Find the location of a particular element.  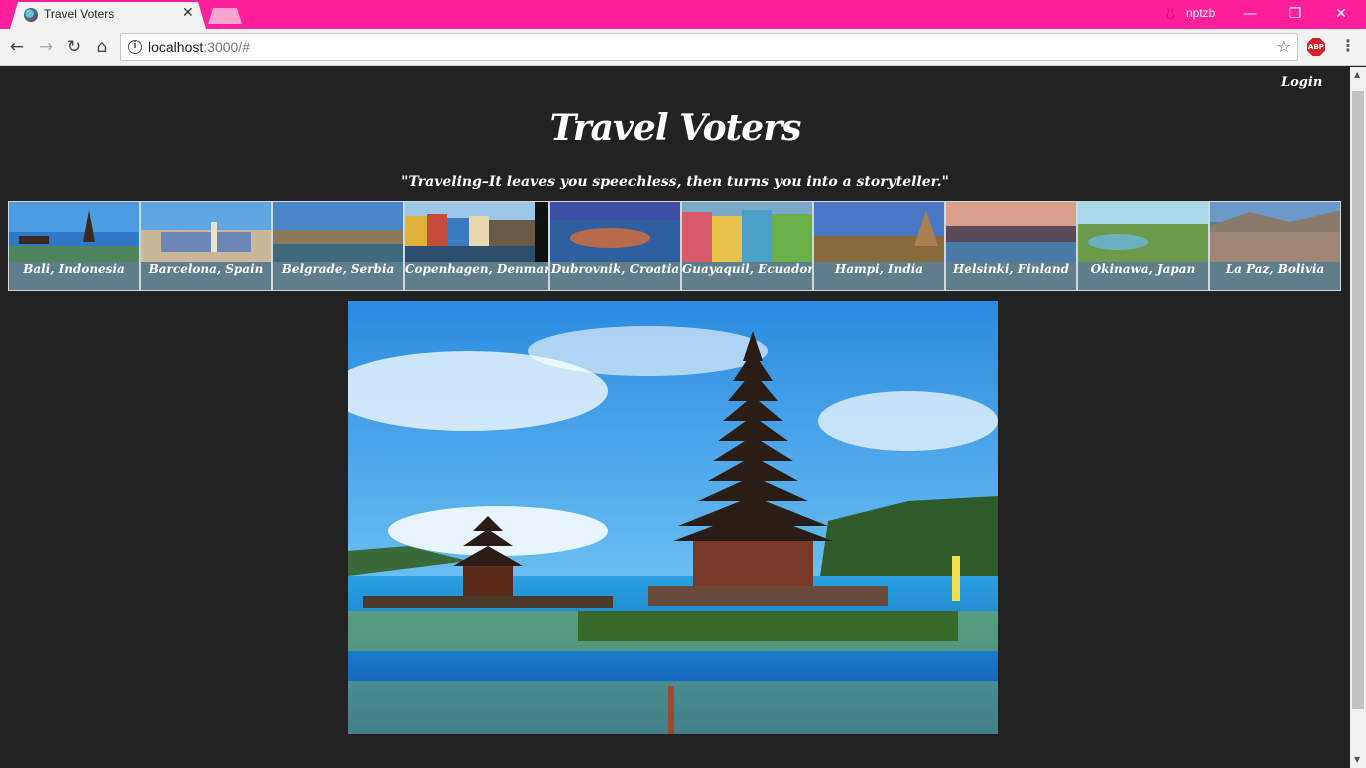

profile-icon: ⟅⟆ is located at coordinates (1170, 13).